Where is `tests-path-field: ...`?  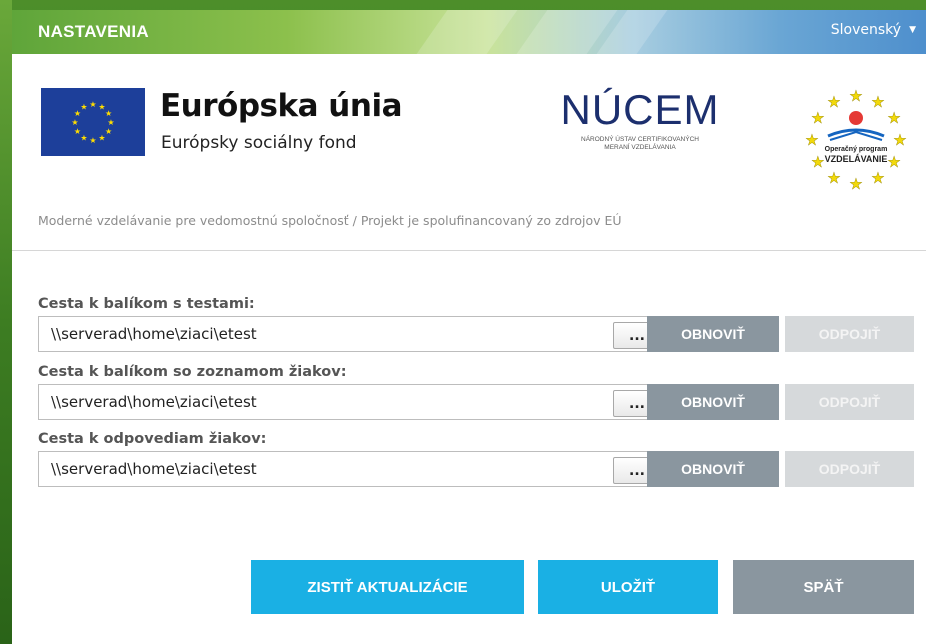 tests-path-field: ... is located at coordinates (355, 334).